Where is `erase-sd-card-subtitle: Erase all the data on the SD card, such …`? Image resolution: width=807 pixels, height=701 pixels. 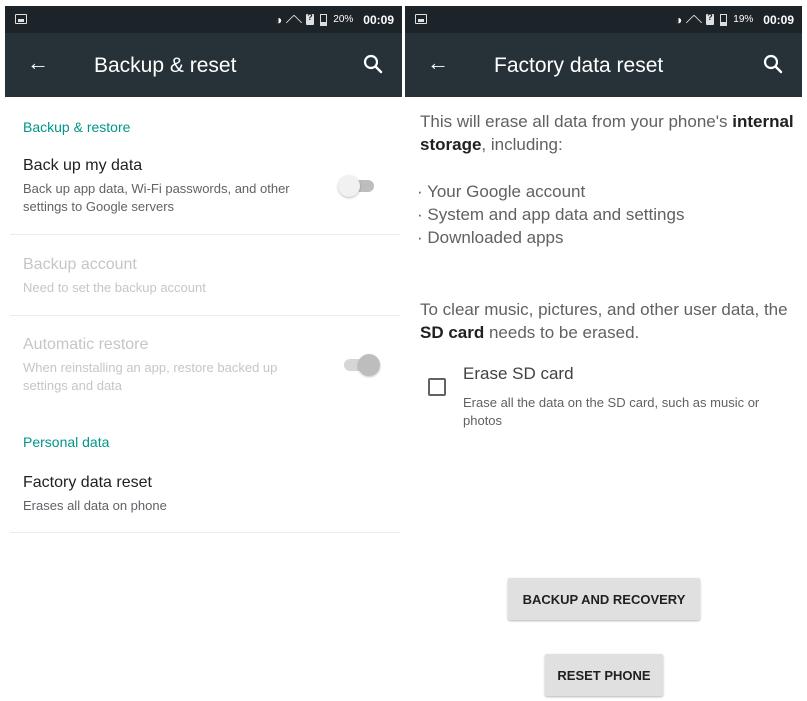 erase-sd-card-subtitle: Erase all the data on the SD card, such … is located at coordinates (611, 411).